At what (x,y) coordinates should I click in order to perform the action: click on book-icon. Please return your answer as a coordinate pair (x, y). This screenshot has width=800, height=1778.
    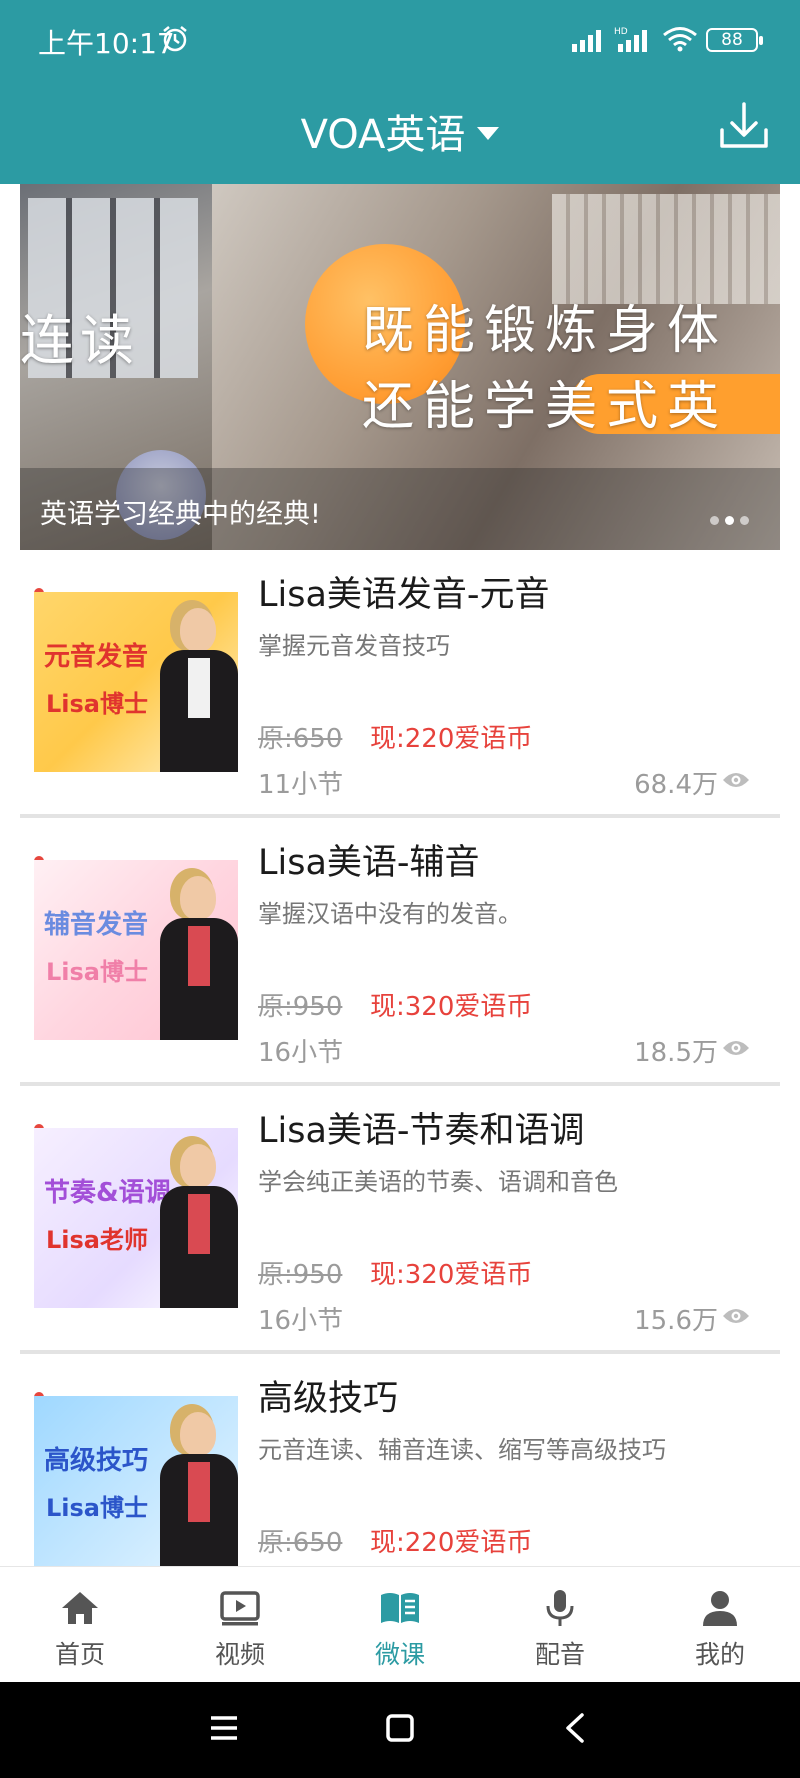
    Looking at the image, I should click on (400, 1608).